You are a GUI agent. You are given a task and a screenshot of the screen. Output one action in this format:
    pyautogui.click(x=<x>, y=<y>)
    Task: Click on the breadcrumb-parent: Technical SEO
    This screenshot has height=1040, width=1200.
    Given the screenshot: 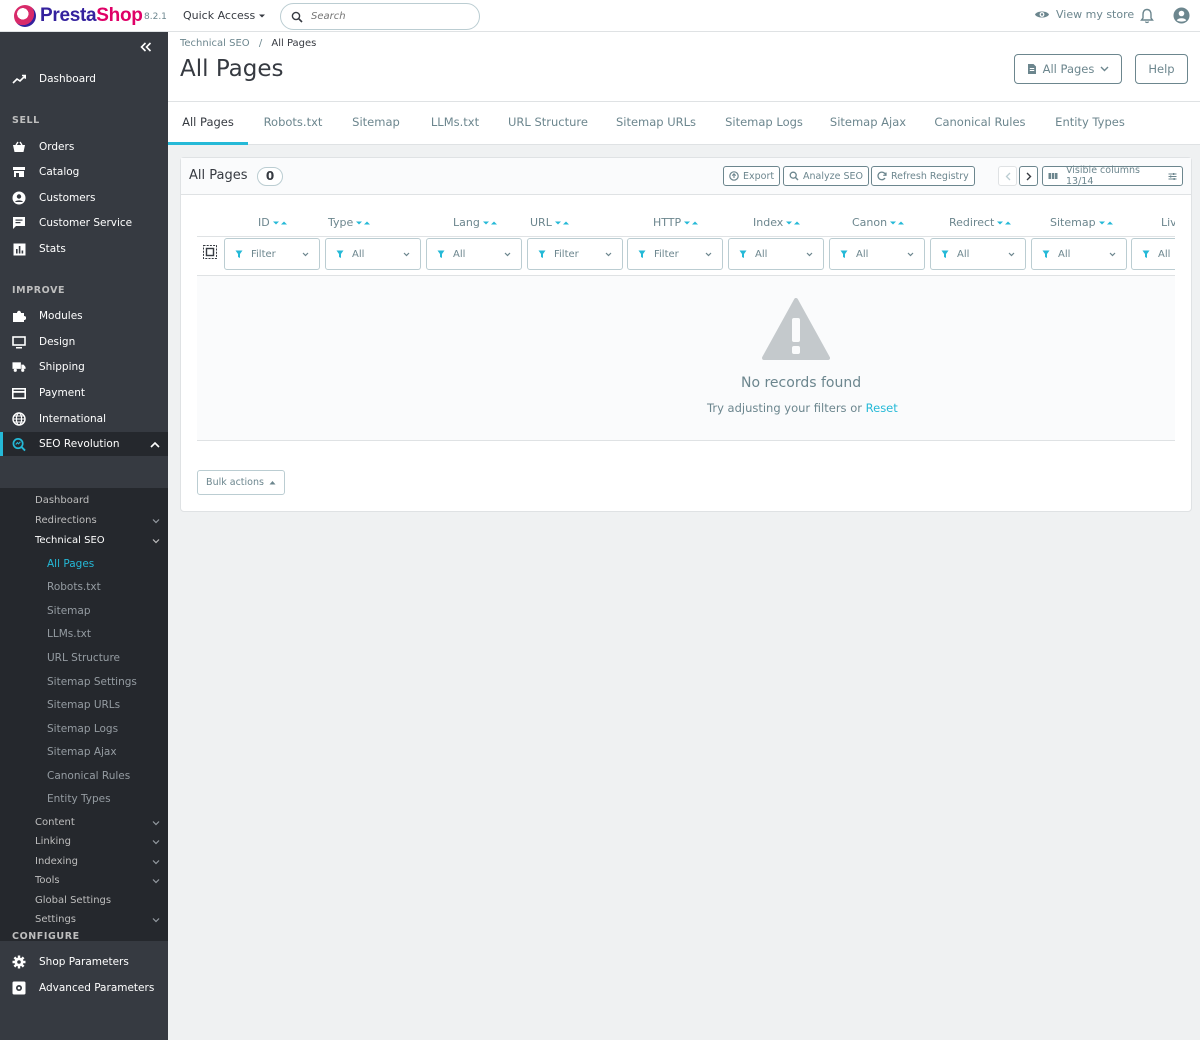 What is the action you would take?
    pyautogui.click(x=215, y=43)
    